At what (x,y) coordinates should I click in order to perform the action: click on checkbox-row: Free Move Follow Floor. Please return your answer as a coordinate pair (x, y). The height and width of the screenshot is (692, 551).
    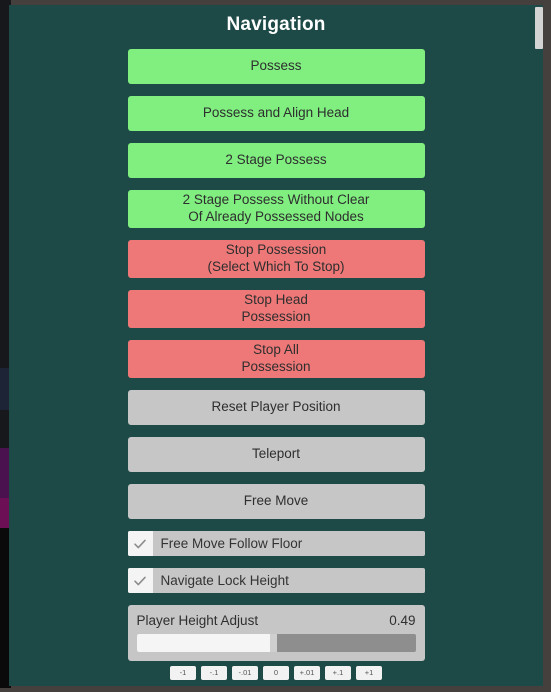
    Looking at the image, I should click on (276, 543).